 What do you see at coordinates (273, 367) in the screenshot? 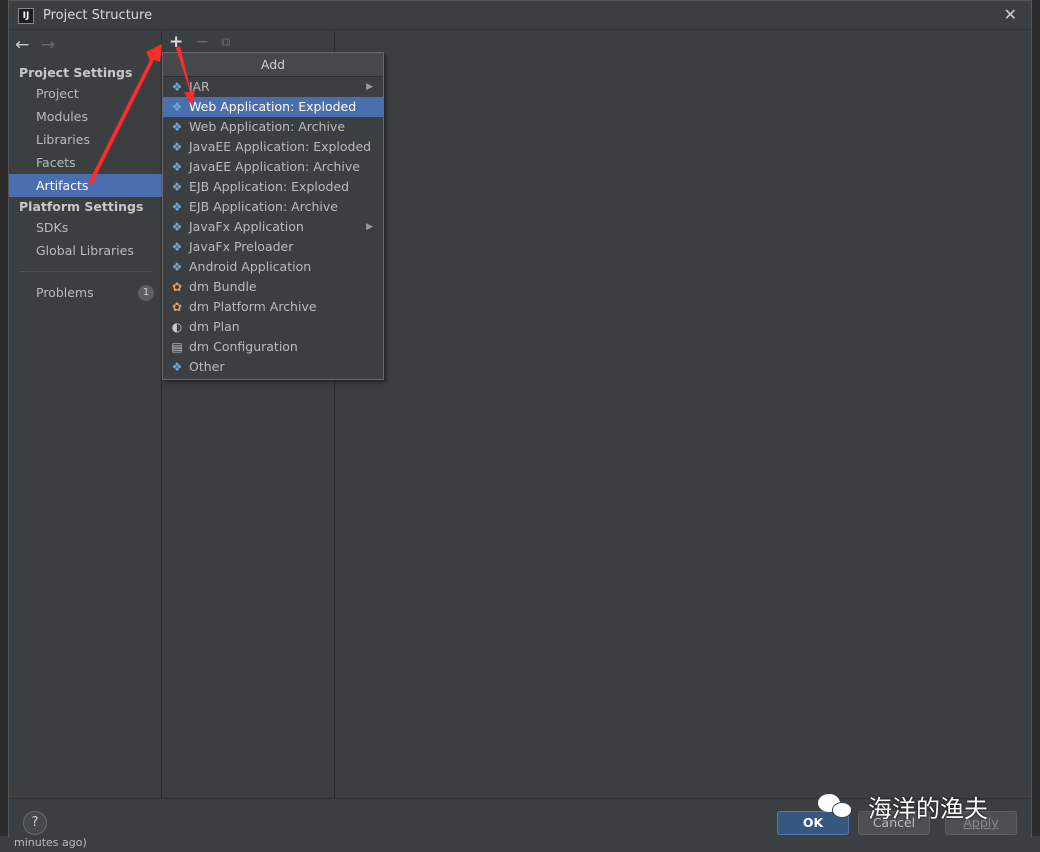
I see `popup-item-other: ❖ Other` at bounding box center [273, 367].